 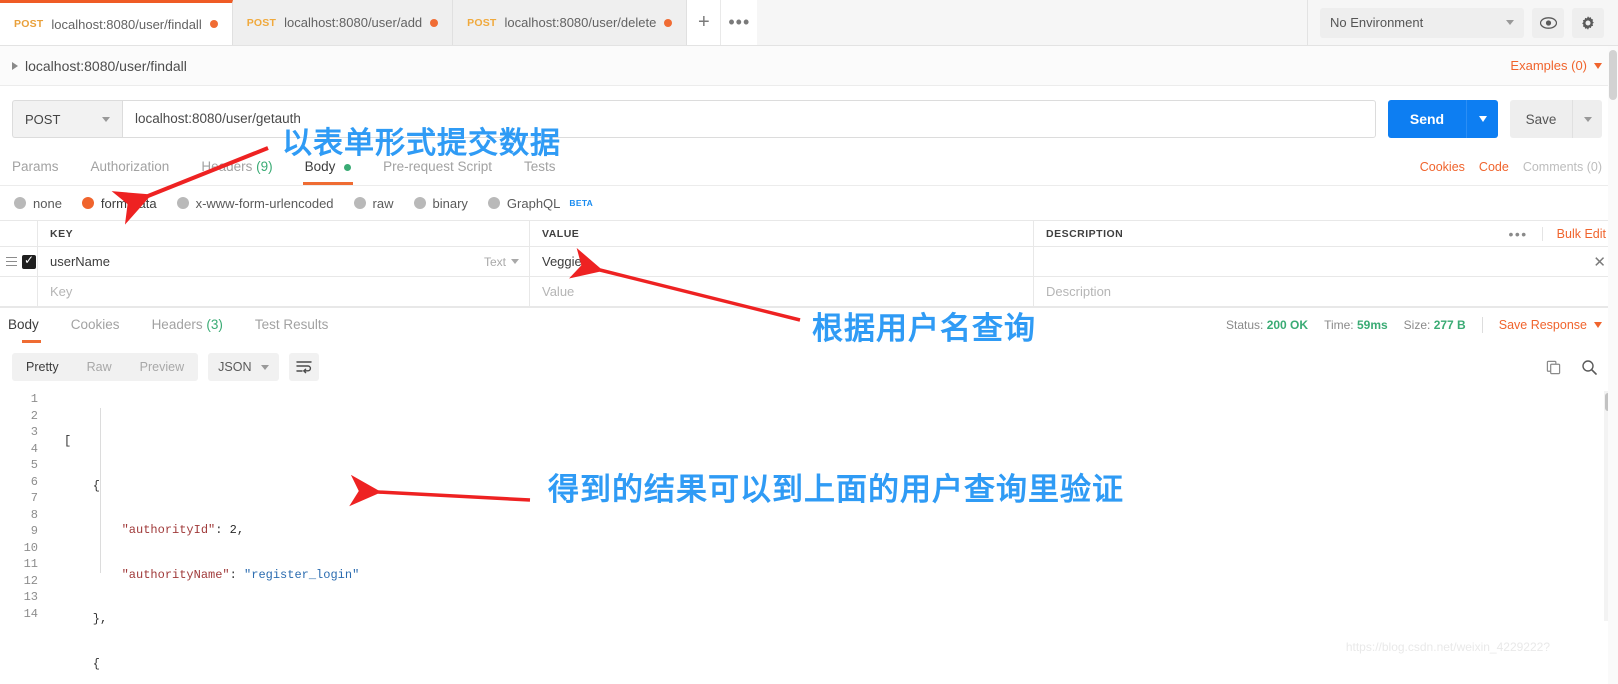 What do you see at coordinates (1548, 22) in the screenshot?
I see `environment-quick-look-button` at bounding box center [1548, 22].